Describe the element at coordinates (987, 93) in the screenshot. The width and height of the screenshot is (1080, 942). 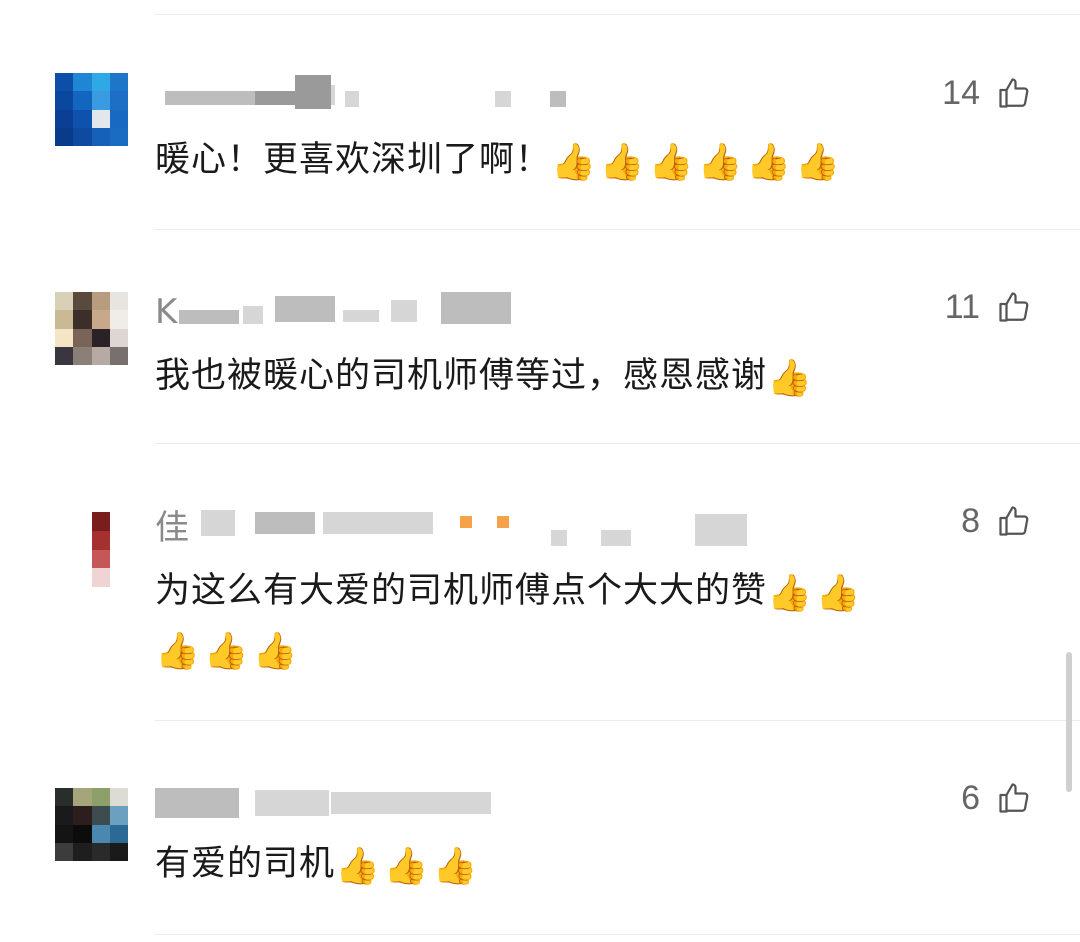
I see `like-button: 14` at that location.